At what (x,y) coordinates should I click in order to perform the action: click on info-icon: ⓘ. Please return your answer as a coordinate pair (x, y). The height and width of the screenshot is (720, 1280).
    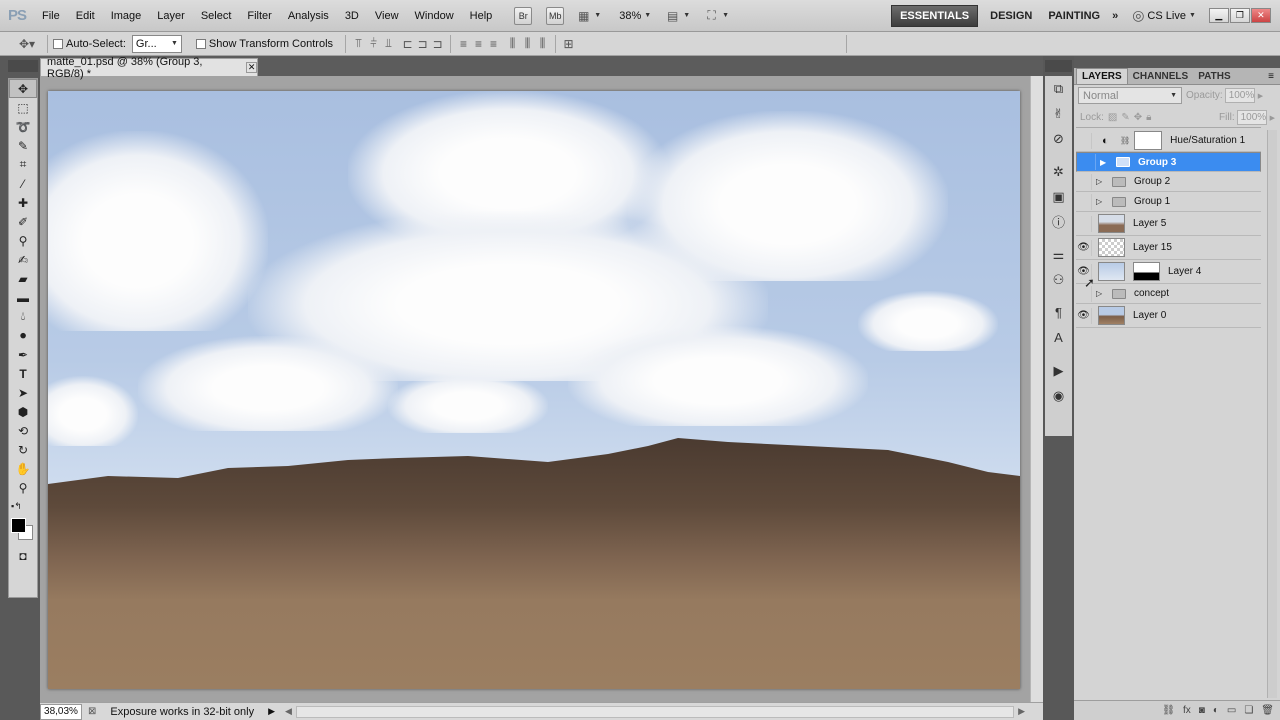
    Looking at the image, I should click on (1058, 221).